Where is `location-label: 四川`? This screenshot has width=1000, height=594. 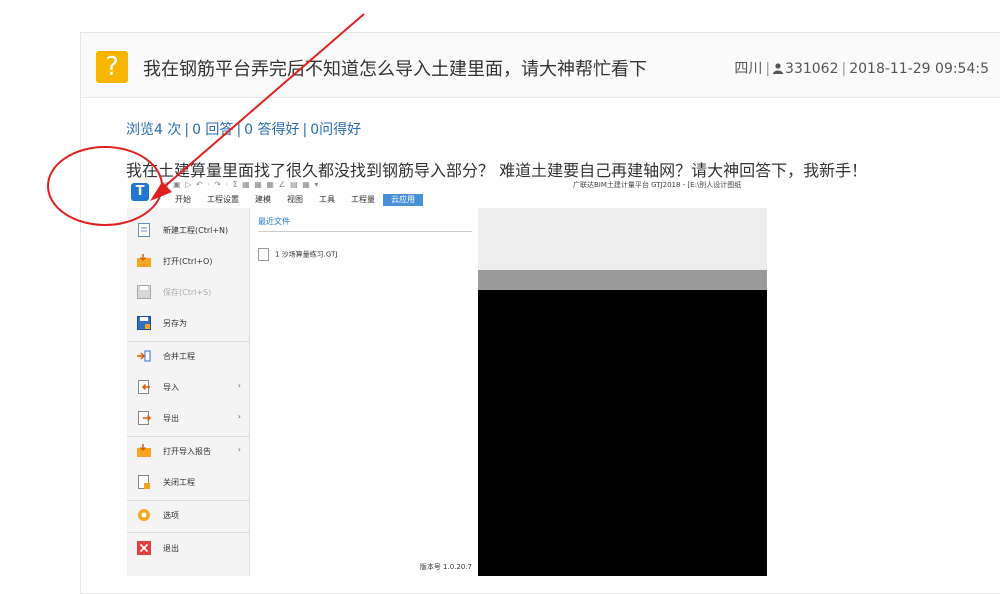
location-label: 四川 is located at coordinates (748, 69).